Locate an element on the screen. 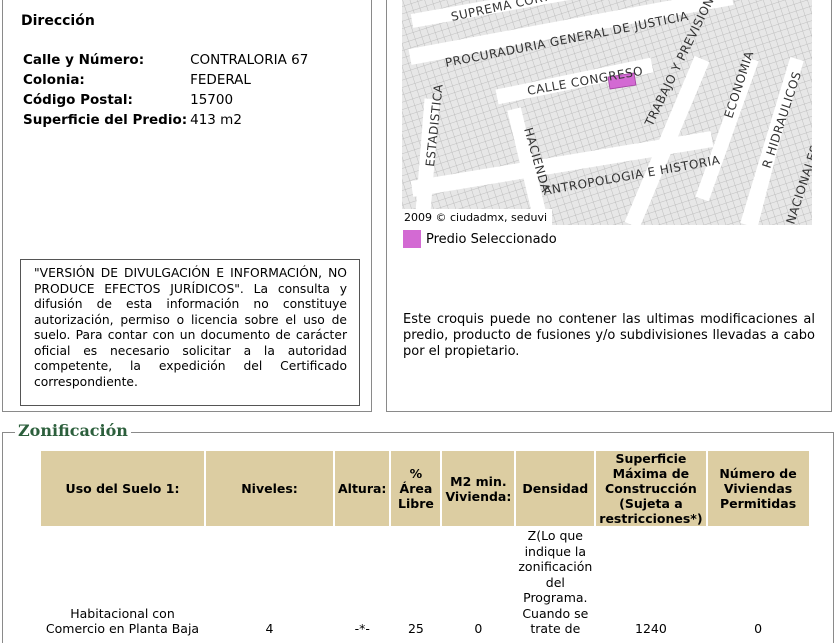  cell-superficie-max: 1240 is located at coordinates (651, 628).